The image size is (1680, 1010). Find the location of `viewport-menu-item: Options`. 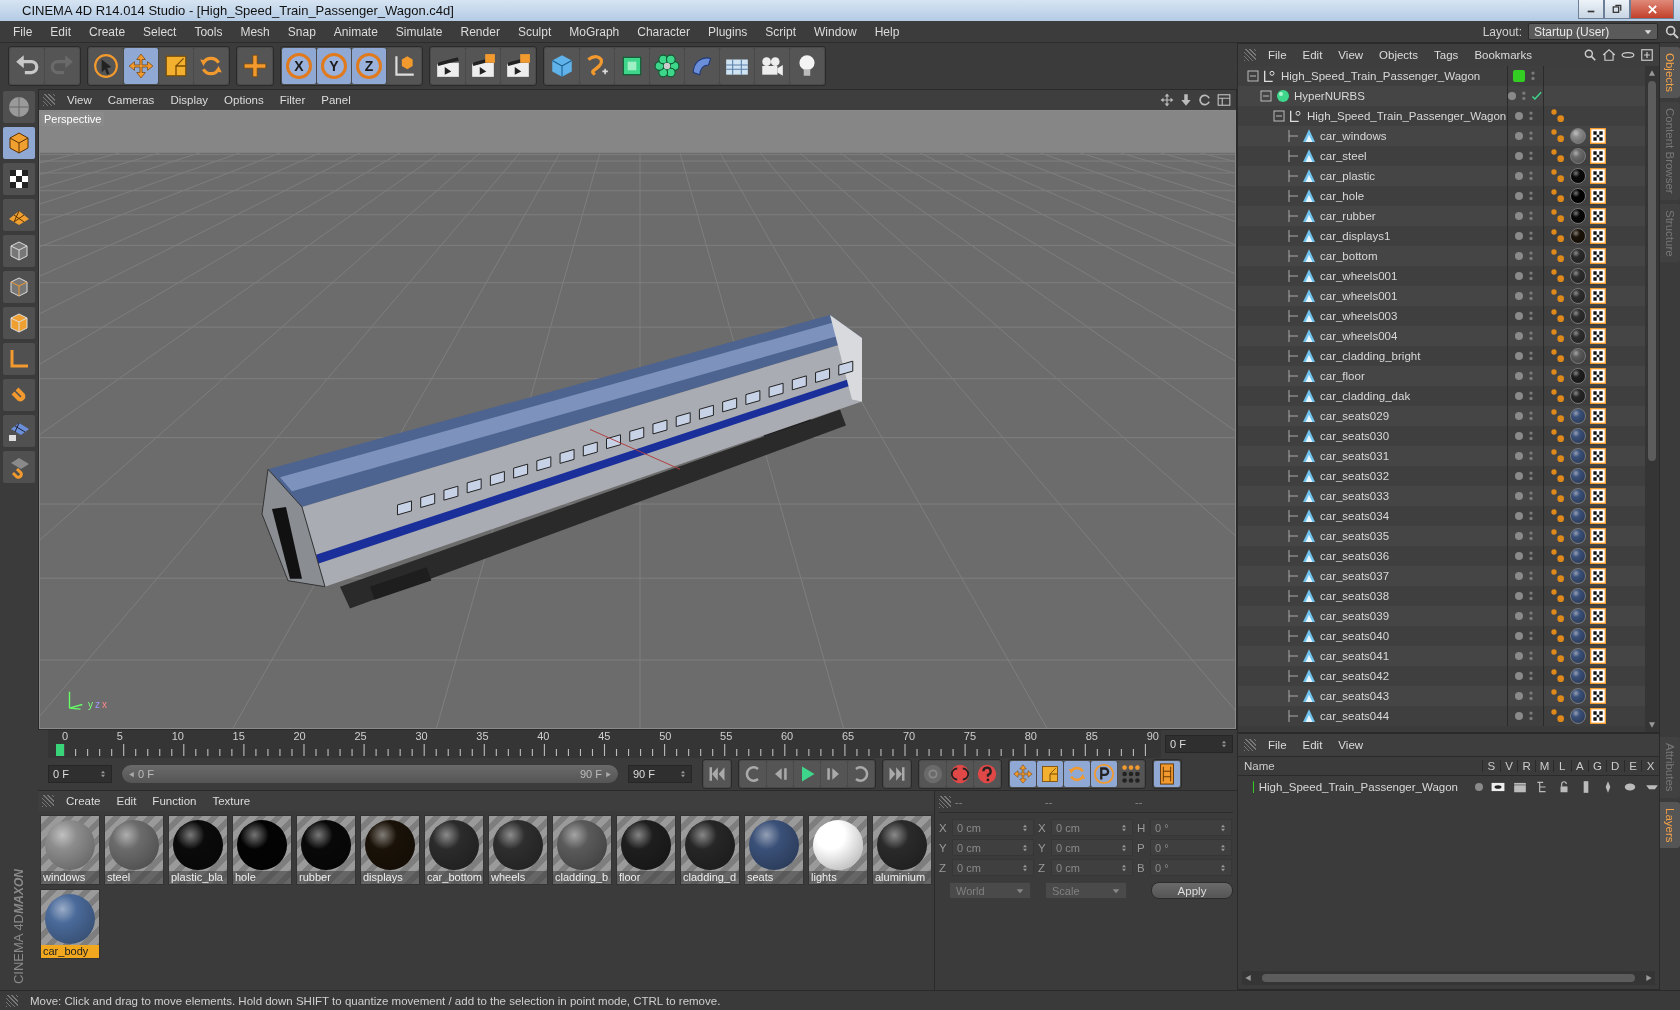

viewport-menu-item: Options is located at coordinates (244, 100).